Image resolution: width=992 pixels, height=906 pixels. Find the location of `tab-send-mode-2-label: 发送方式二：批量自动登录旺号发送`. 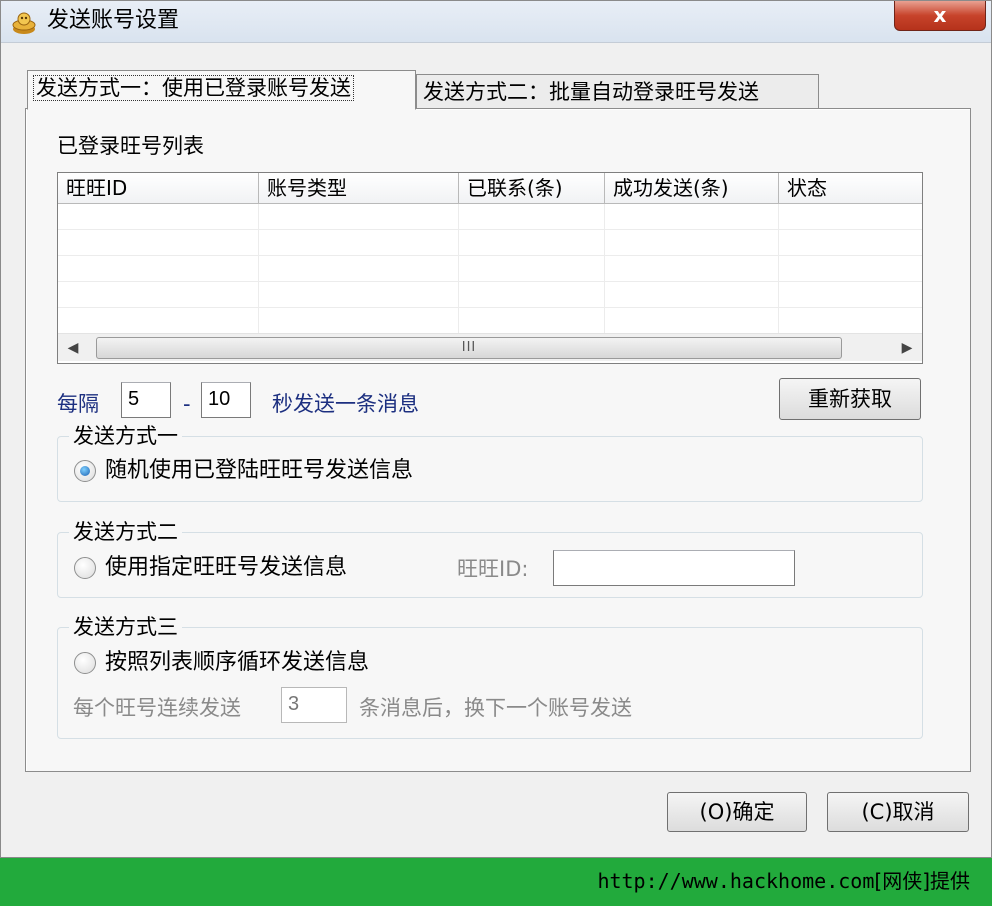

tab-send-mode-2-label: 发送方式二：批量自动登录旺号发送 is located at coordinates (591, 92).